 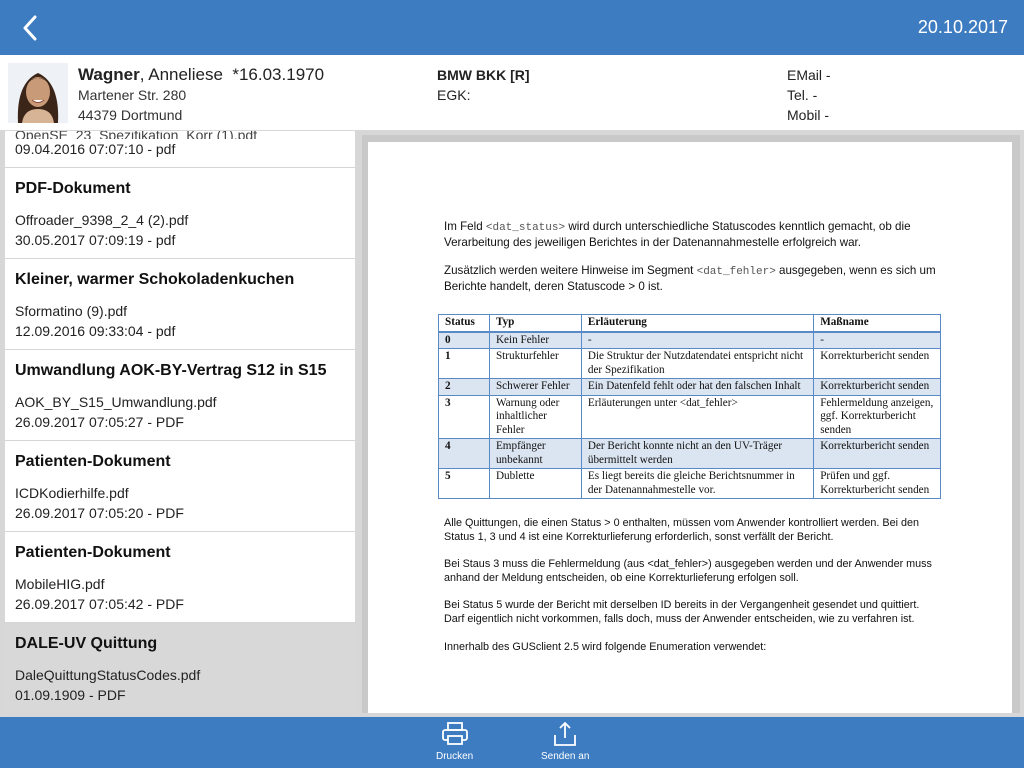 What do you see at coordinates (512, 742) in the screenshot?
I see `bottom-toolbar: Drucken Senden an` at bounding box center [512, 742].